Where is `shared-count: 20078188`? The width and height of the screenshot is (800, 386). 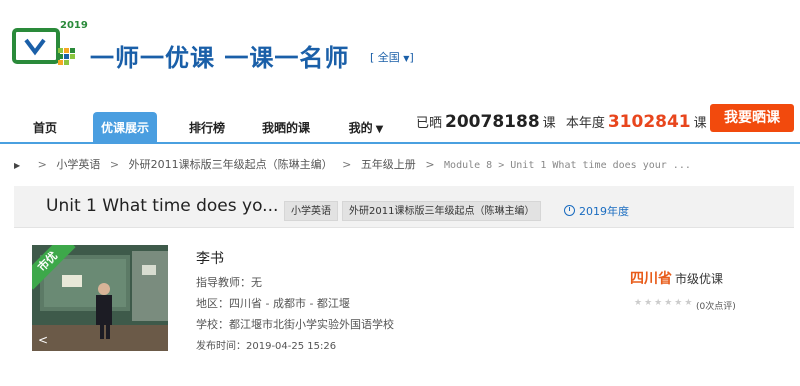 shared-count: 20078188 is located at coordinates (492, 122).